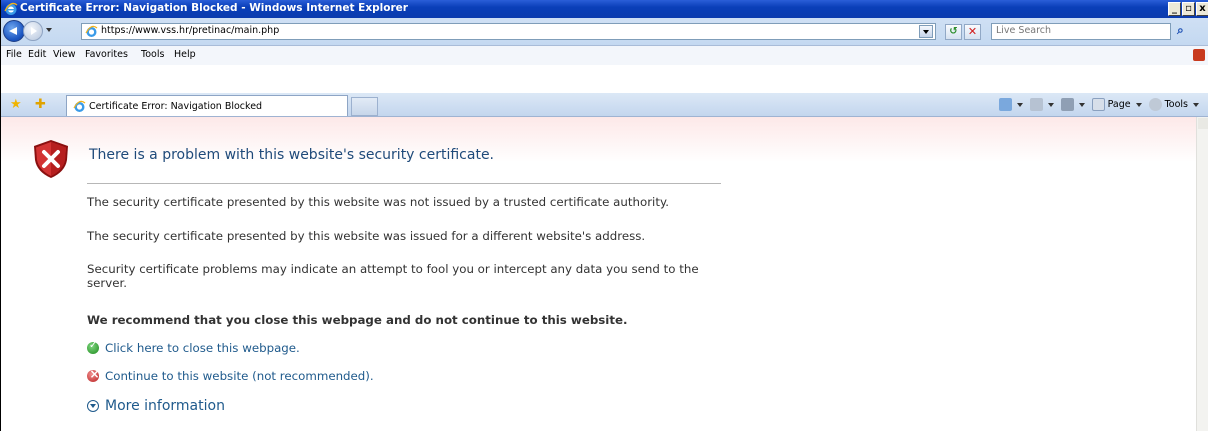 Image resolution: width=1208 pixels, height=431 pixels. What do you see at coordinates (926, 31) in the screenshot?
I see `address-dropdown-button` at bounding box center [926, 31].